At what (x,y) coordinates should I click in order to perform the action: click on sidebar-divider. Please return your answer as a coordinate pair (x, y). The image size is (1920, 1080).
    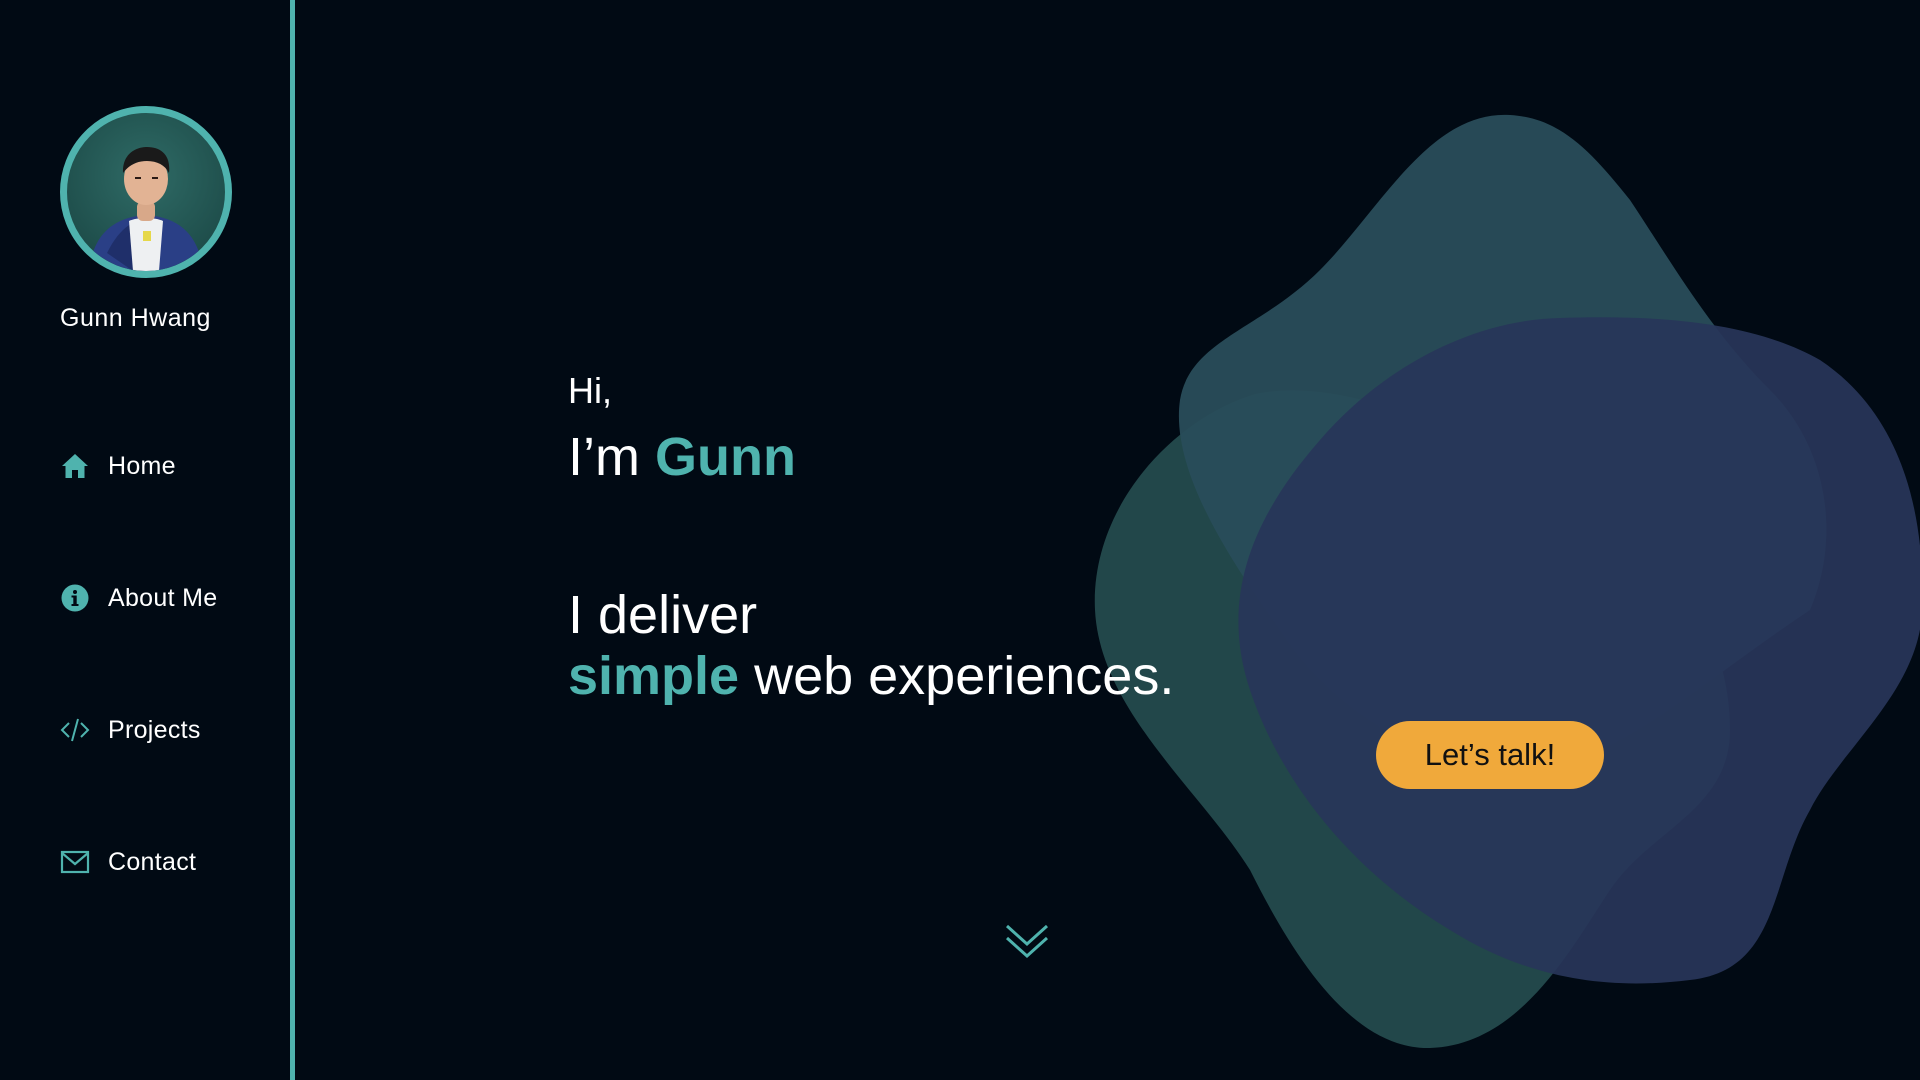
    Looking at the image, I should click on (292, 540).